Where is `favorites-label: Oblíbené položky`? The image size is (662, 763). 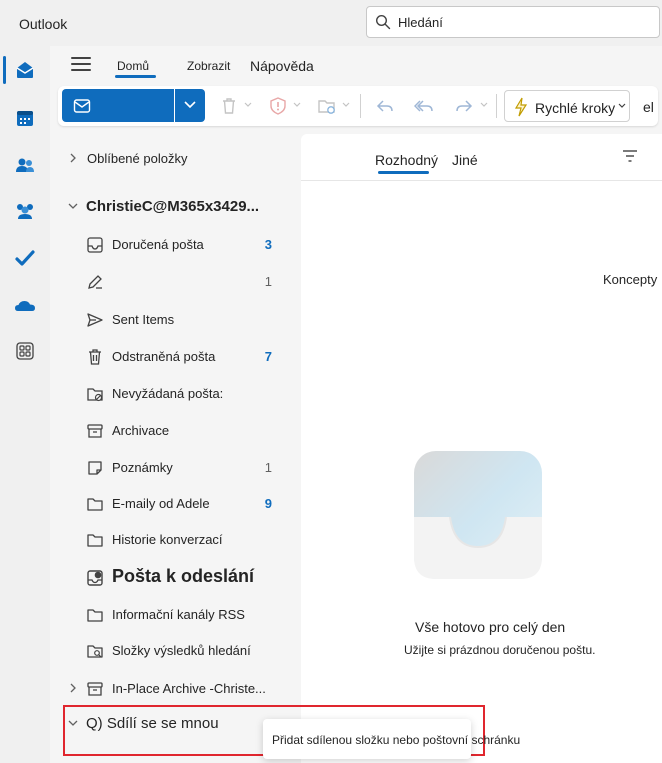
favorites-label: Oblíbené položky is located at coordinates (137, 158).